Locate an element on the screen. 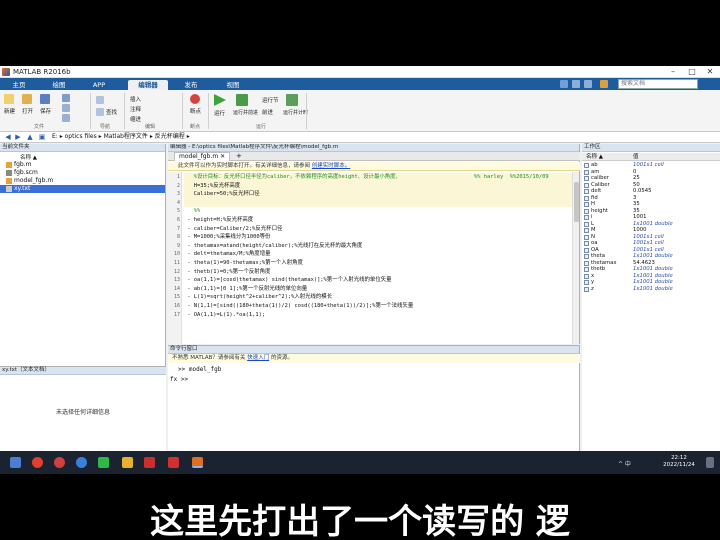 The image size is (720, 540). getting-started-link: 快速入门 is located at coordinates (258, 358).